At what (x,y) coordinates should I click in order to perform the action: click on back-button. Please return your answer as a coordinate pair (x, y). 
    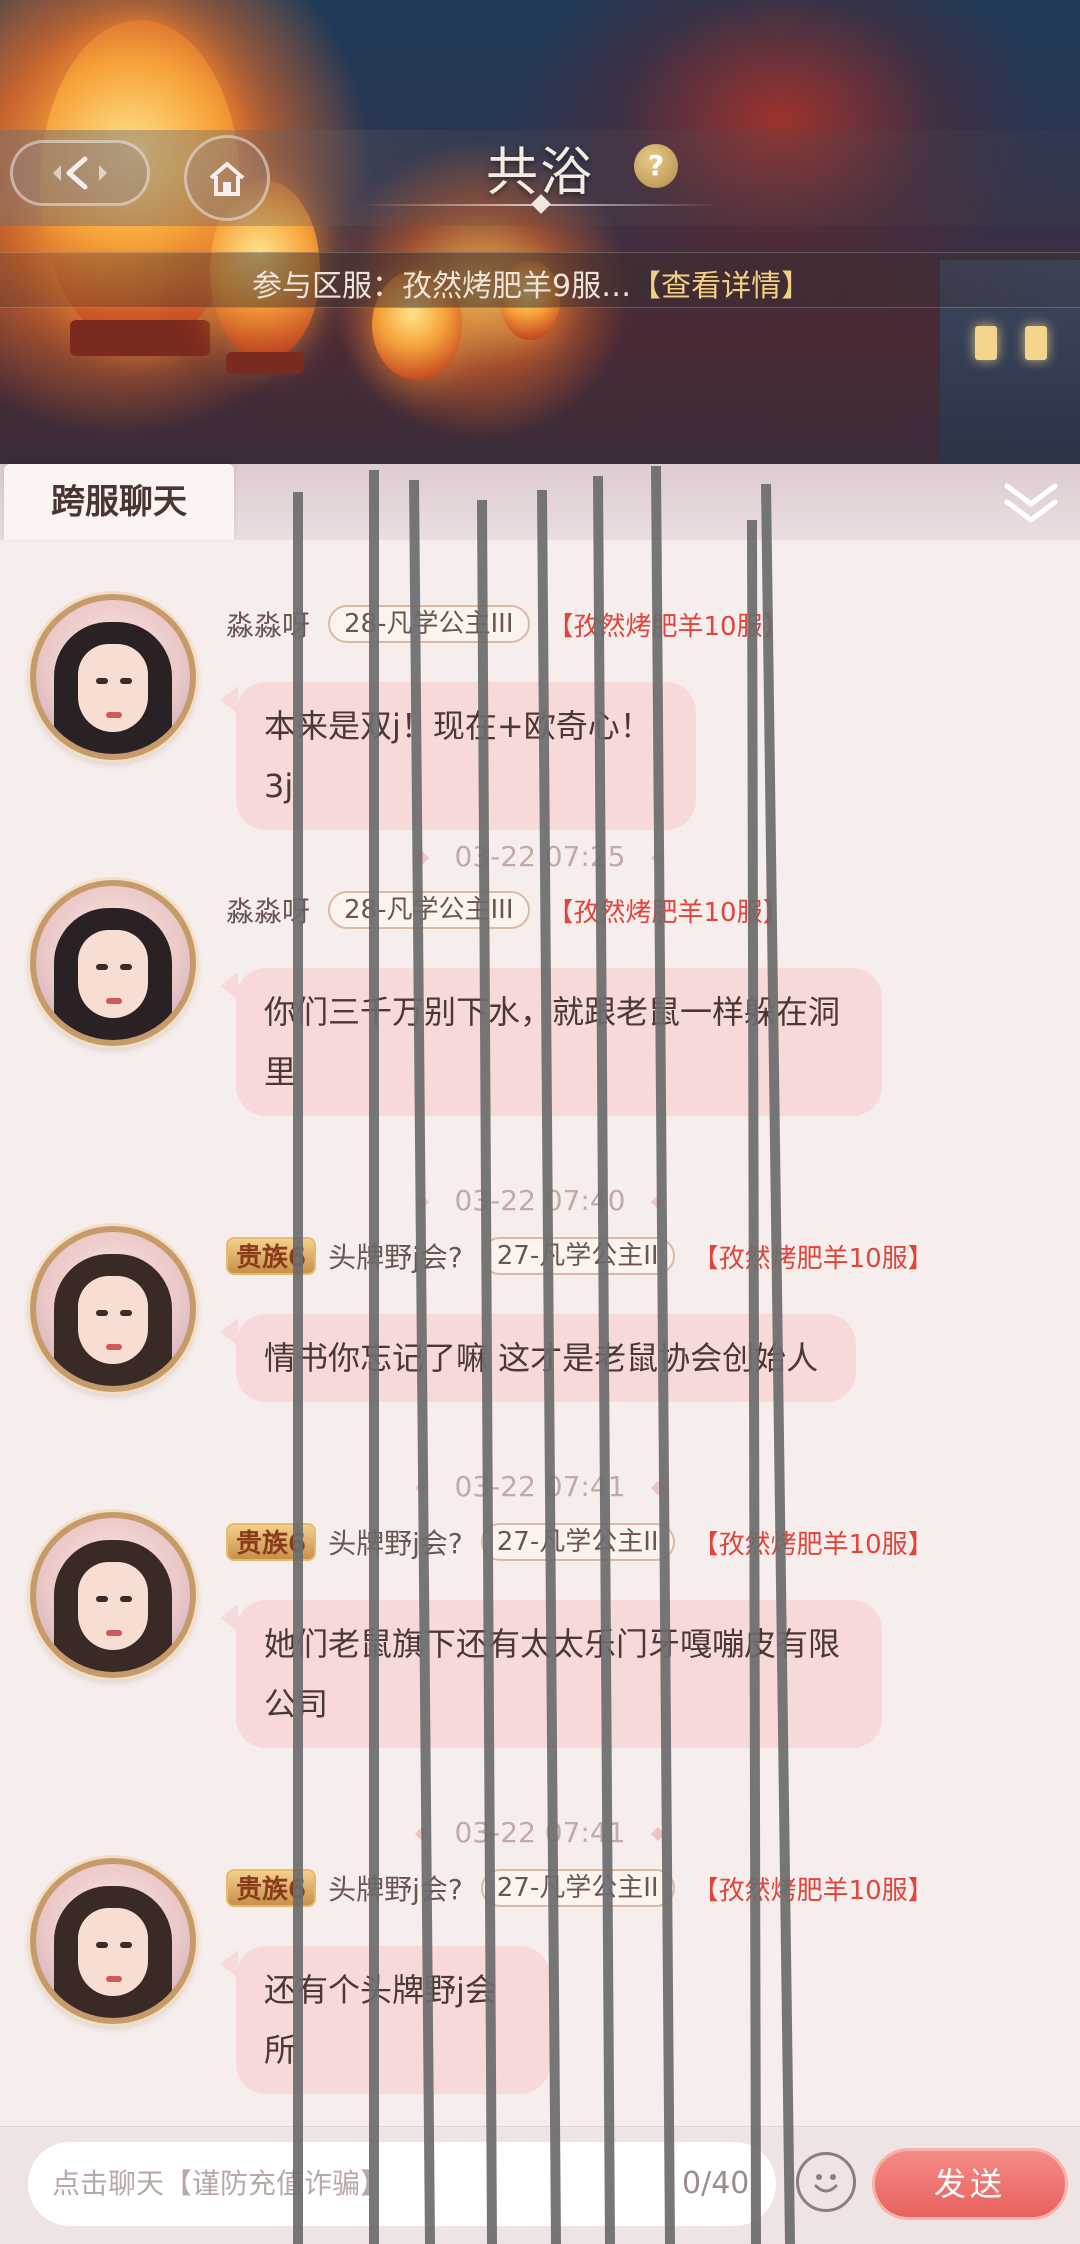
    Looking at the image, I should click on (80, 173).